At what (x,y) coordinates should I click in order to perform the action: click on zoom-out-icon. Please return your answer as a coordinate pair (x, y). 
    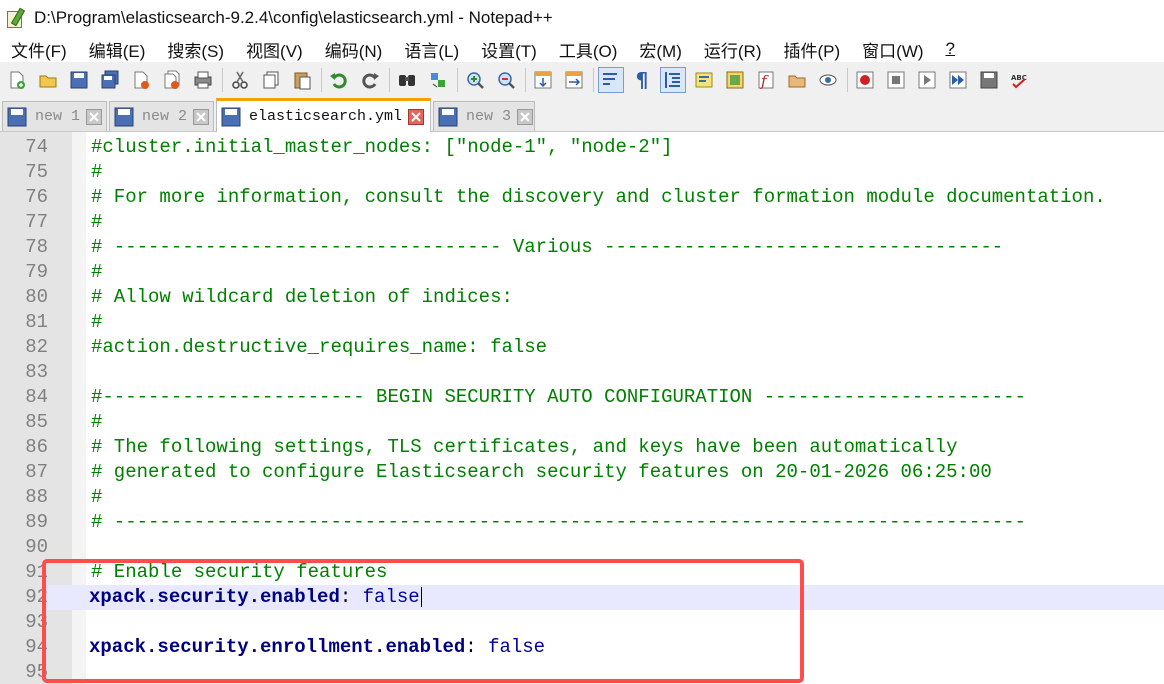
    Looking at the image, I should click on (506, 80).